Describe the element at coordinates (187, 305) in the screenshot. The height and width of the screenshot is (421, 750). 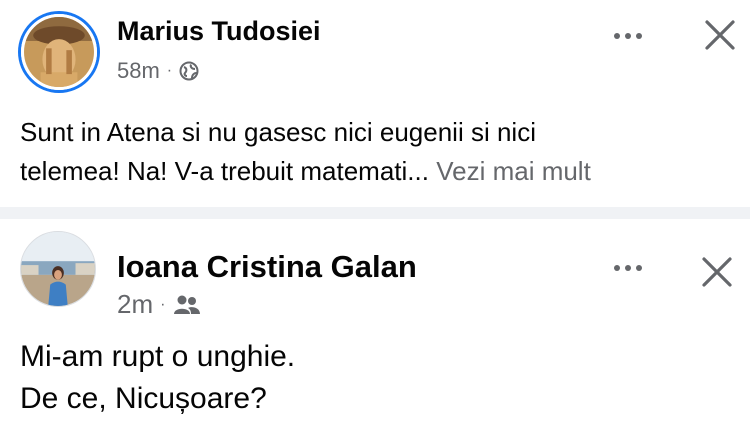
I see `friends-icon` at that location.